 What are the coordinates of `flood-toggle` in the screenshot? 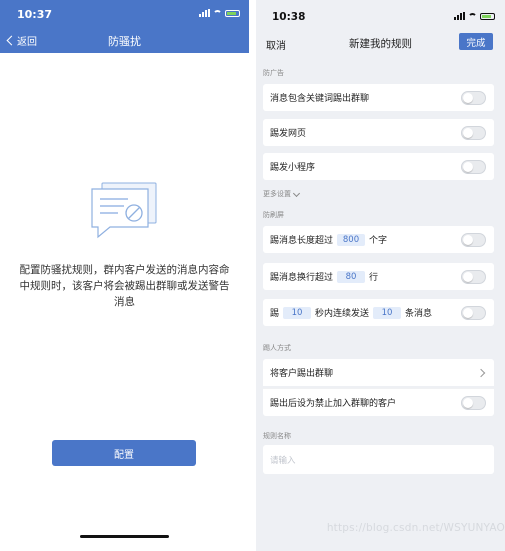 It's located at (473, 313).